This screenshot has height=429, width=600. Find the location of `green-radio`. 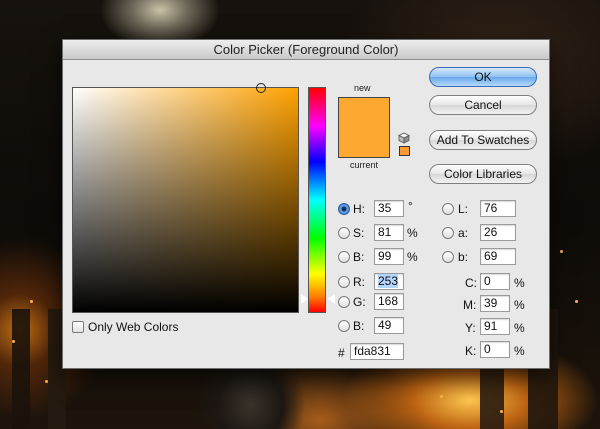

green-radio is located at coordinates (344, 302).